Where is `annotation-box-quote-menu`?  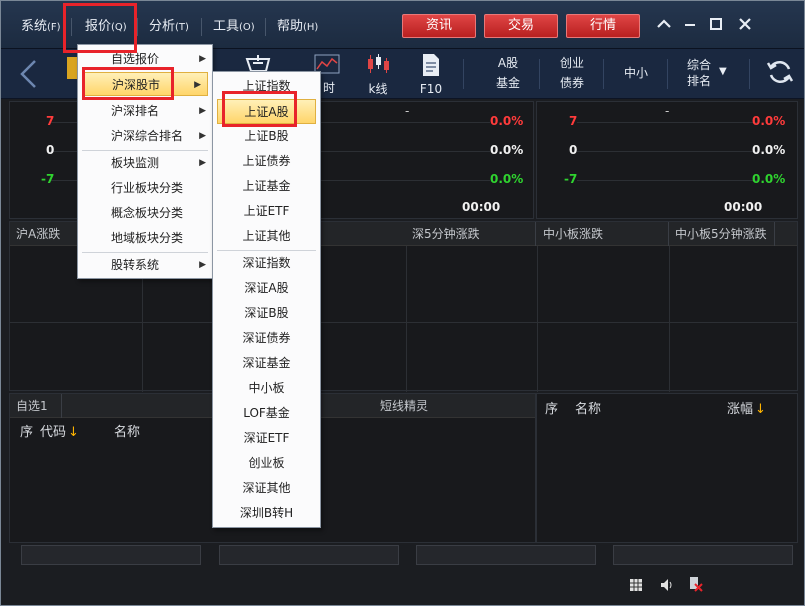
annotation-box-quote-menu is located at coordinates (100, 28).